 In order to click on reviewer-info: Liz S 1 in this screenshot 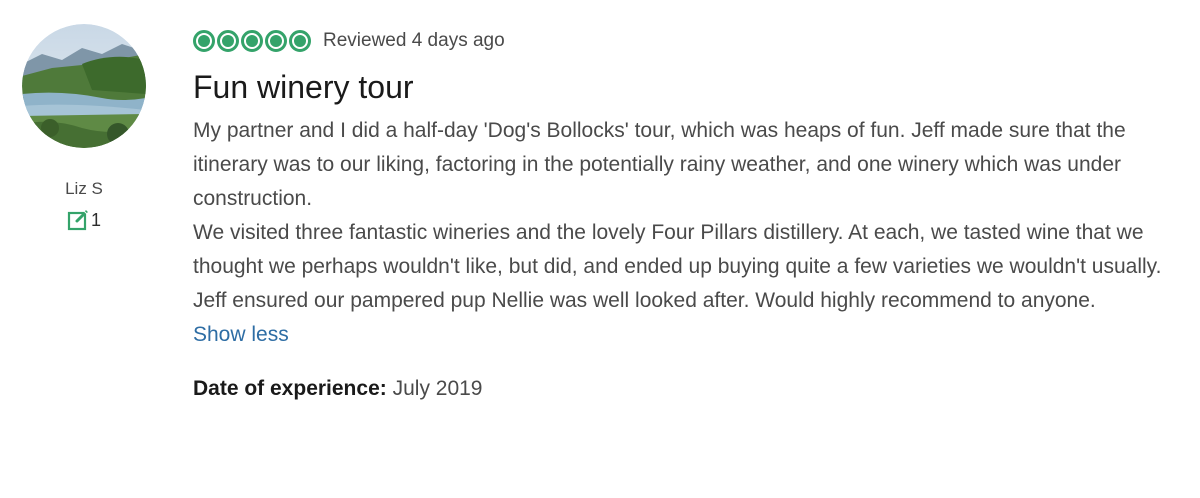, I will do `click(84, 127)`.